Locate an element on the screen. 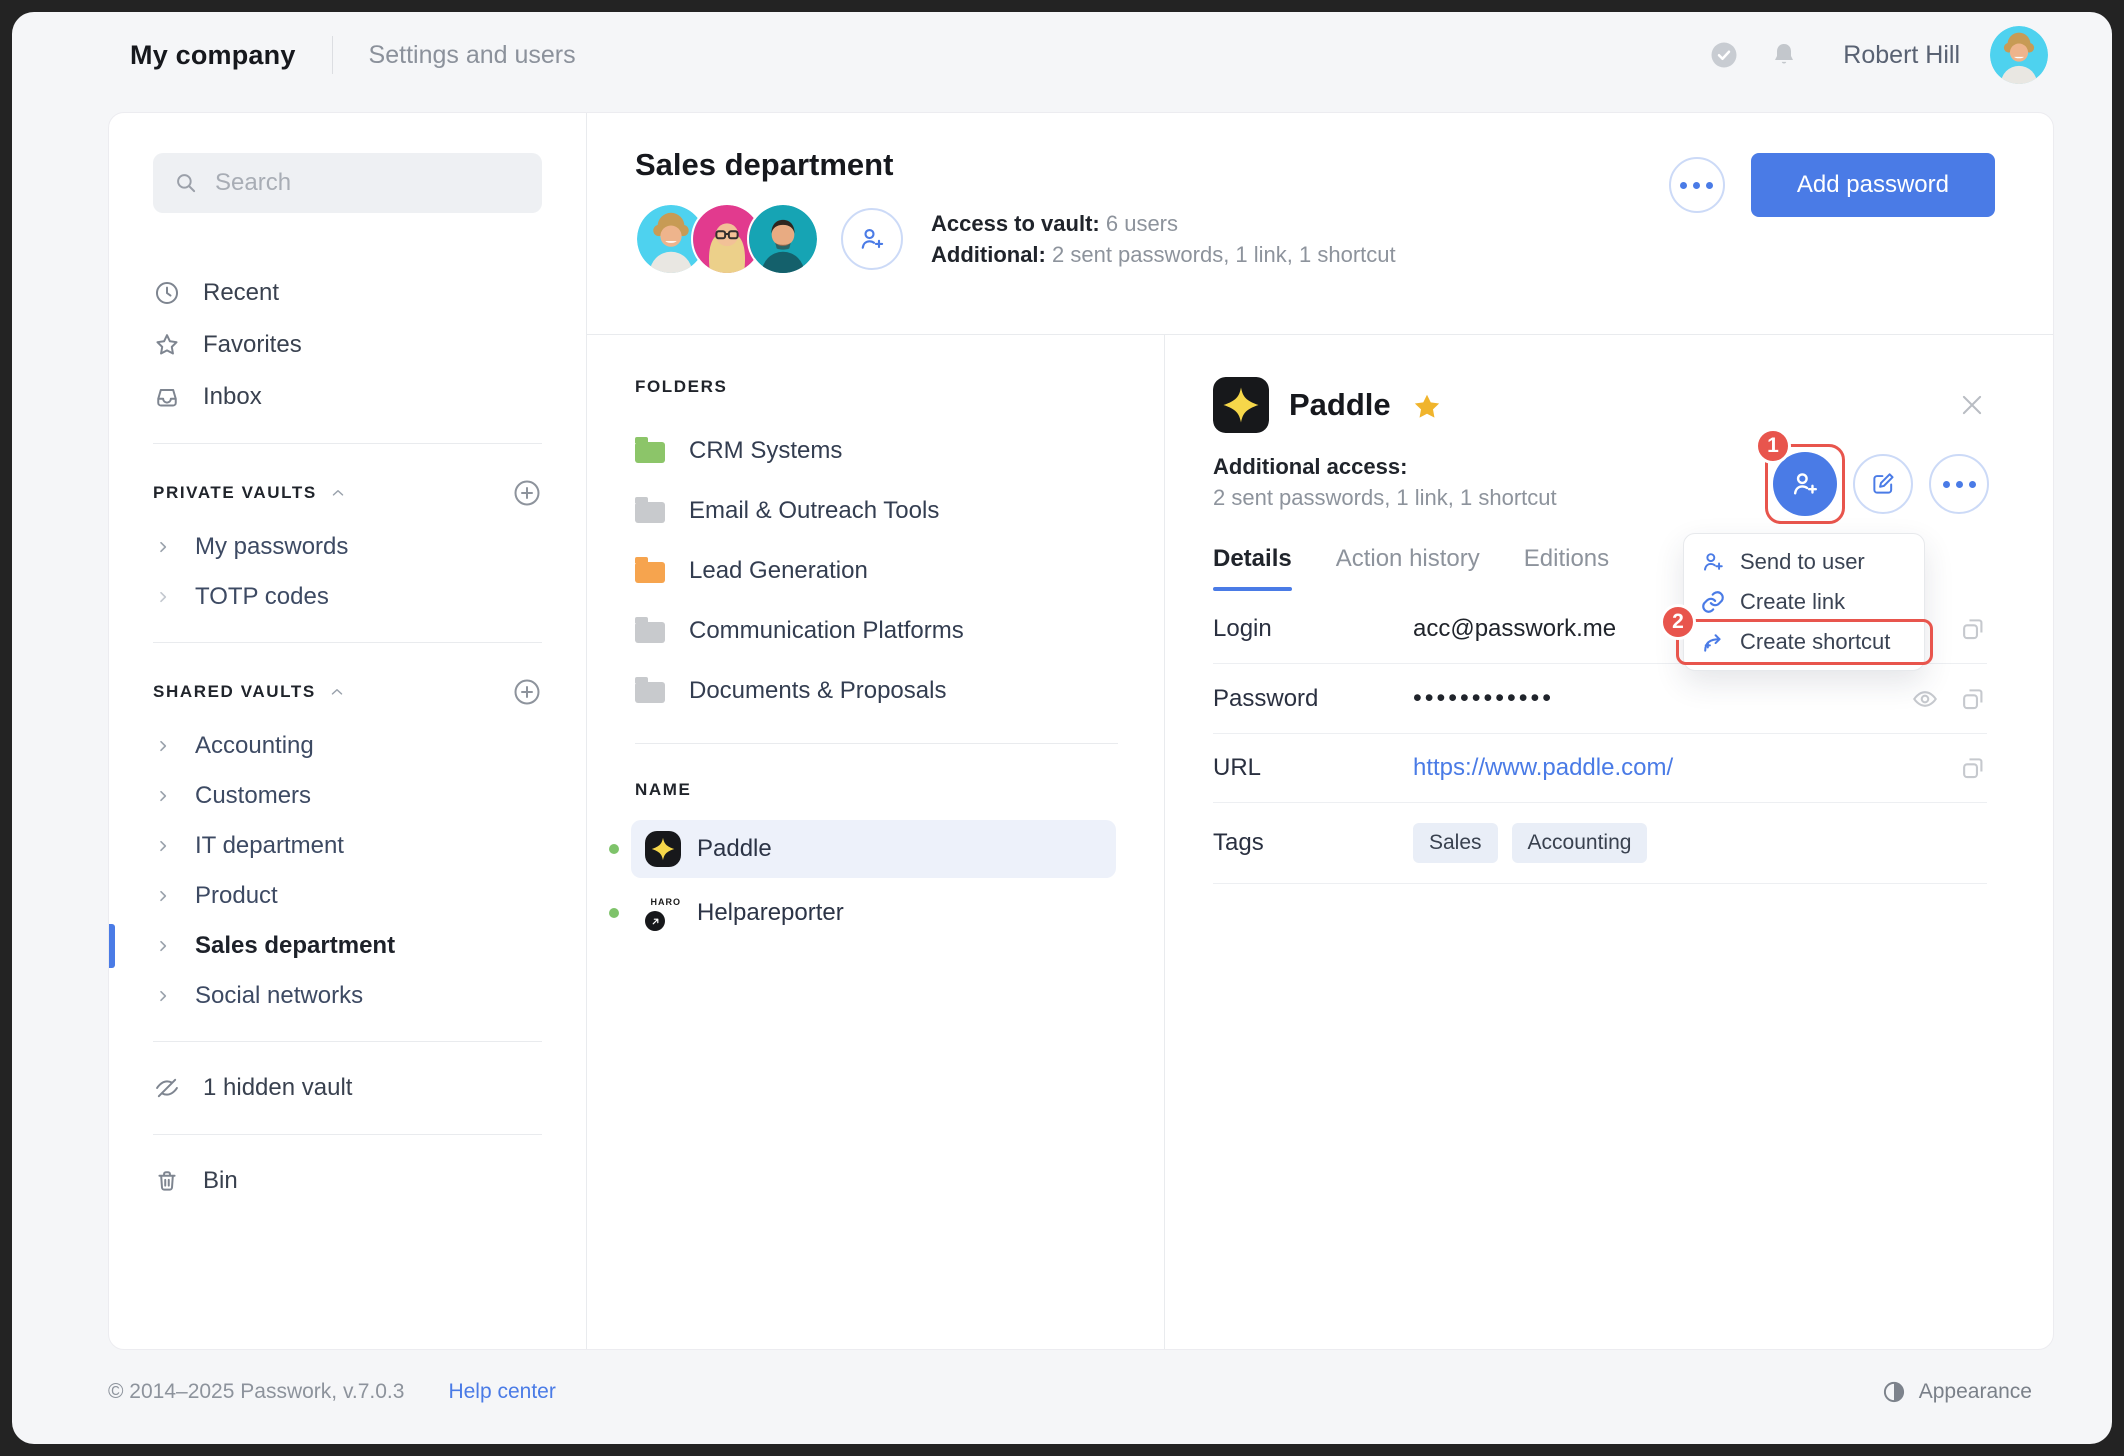 Image resolution: width=2124 pixels, height=1456 pixels. add-shared-vault-button is located at coordinates (527, 692).